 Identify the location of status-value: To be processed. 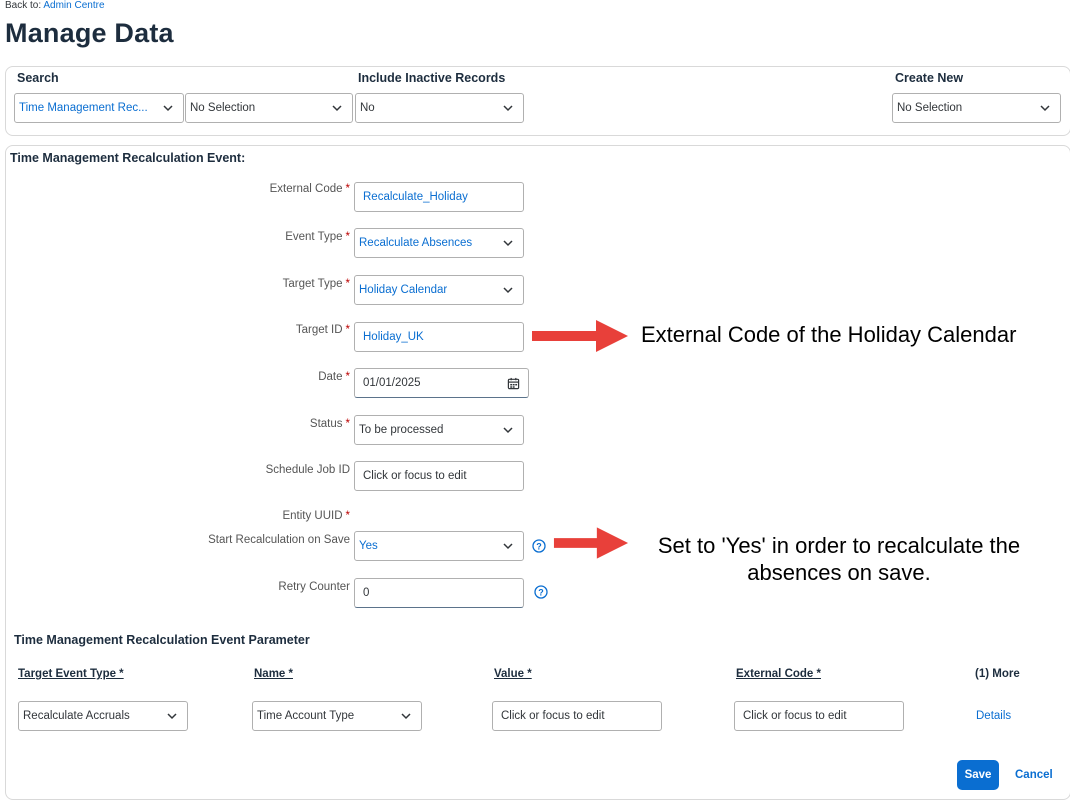
(401, 430).